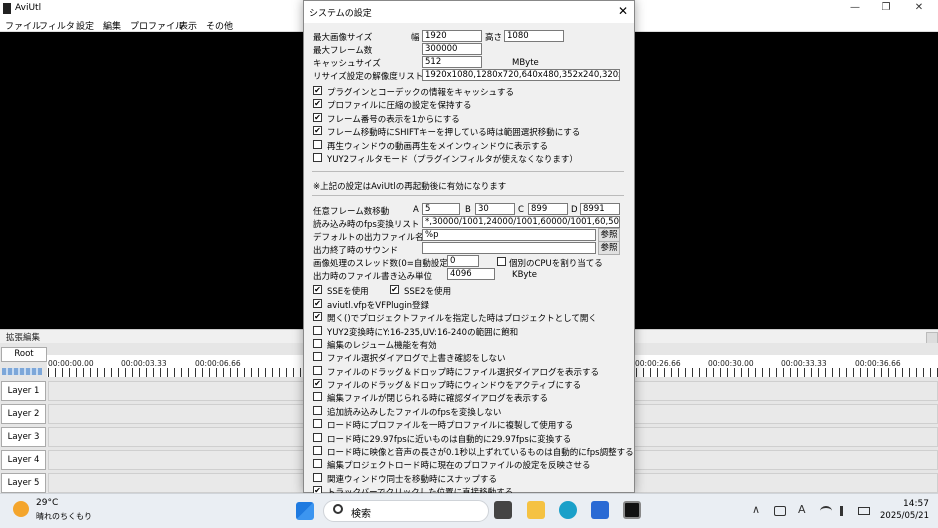 The height and width of the screenshot is (528, 938). Describe the element at coordinates (916, 504) in the screenshot. I see `clock-time: 14:57` at that location.